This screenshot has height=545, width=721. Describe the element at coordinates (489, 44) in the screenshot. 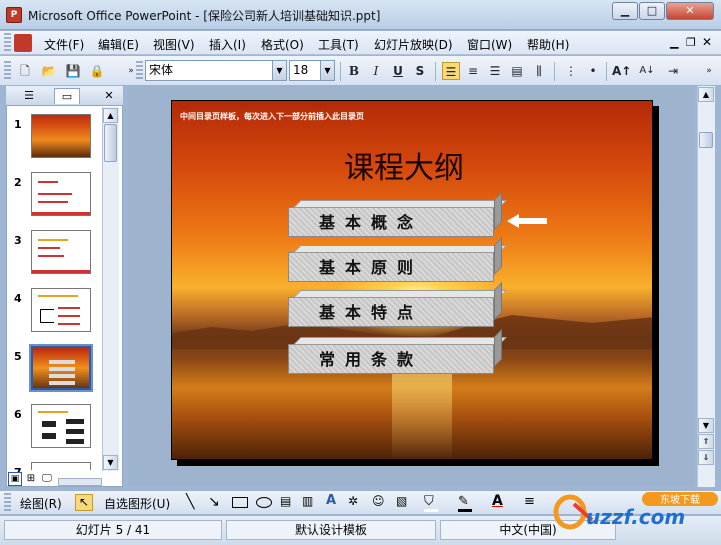

I see `menu-window: 窗口(W)` at that location.